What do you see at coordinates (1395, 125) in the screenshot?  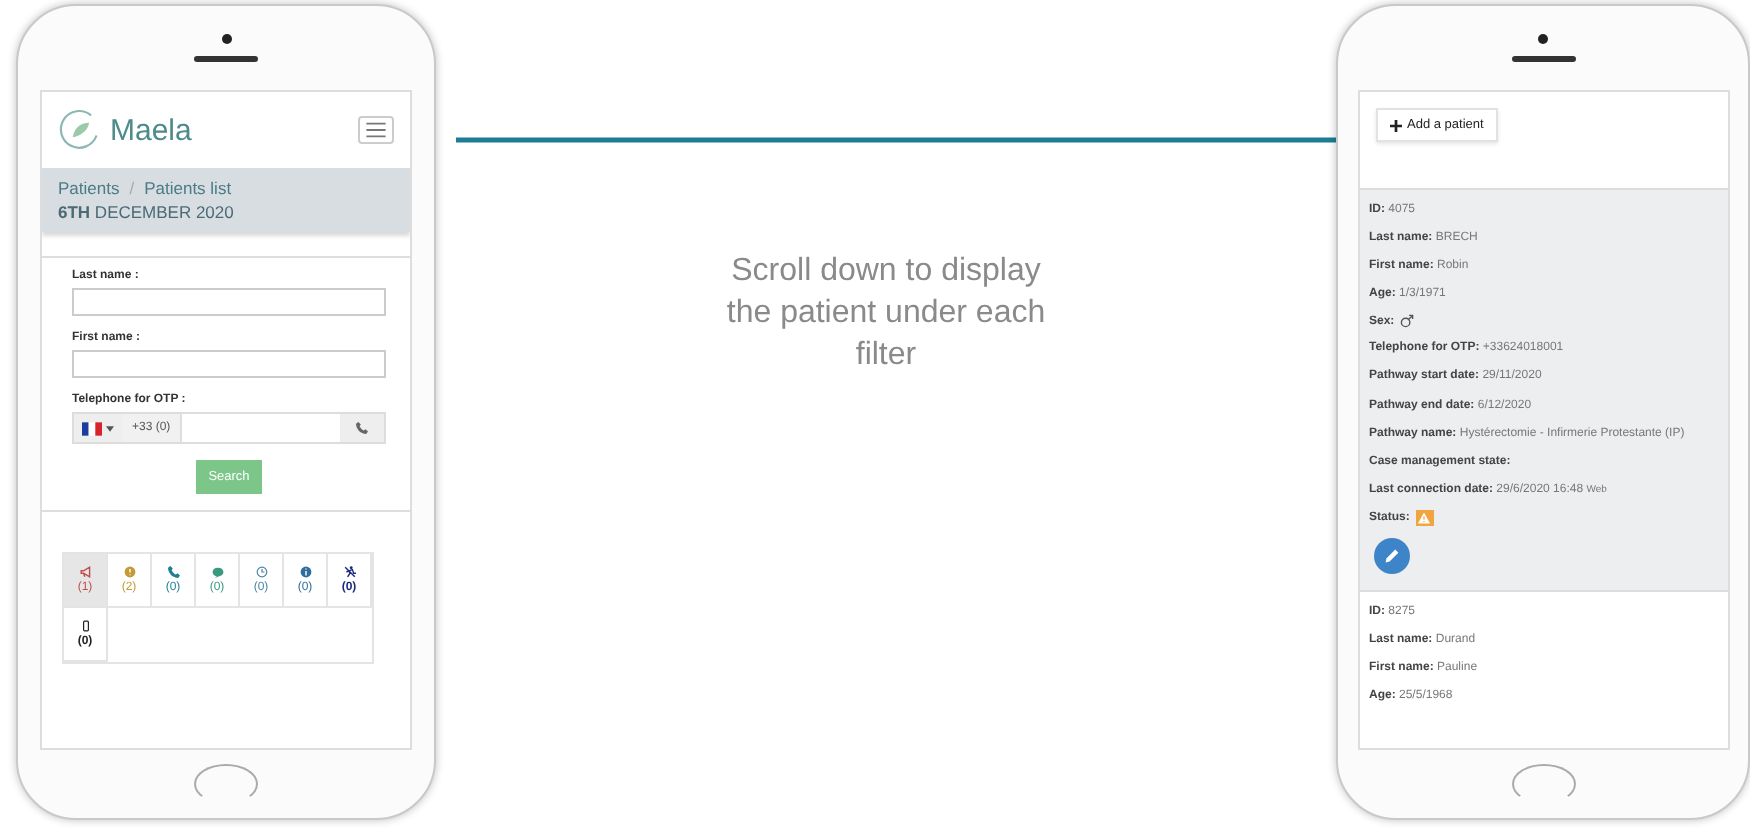 I see `plus-icon` at bounding box center [1395, 125].